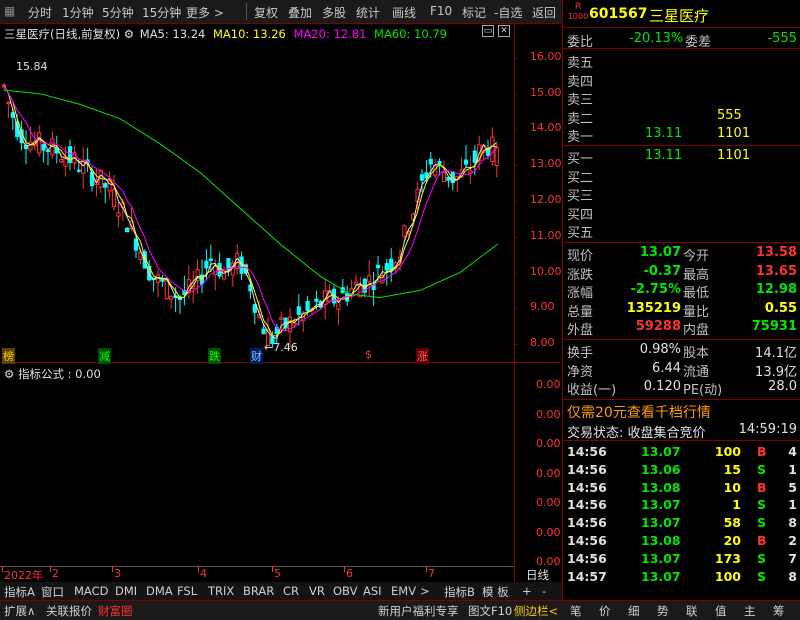  Describe the element at coordinates (779, 611) in the screenshot. I see `side-tab-7: 筹` at that location.